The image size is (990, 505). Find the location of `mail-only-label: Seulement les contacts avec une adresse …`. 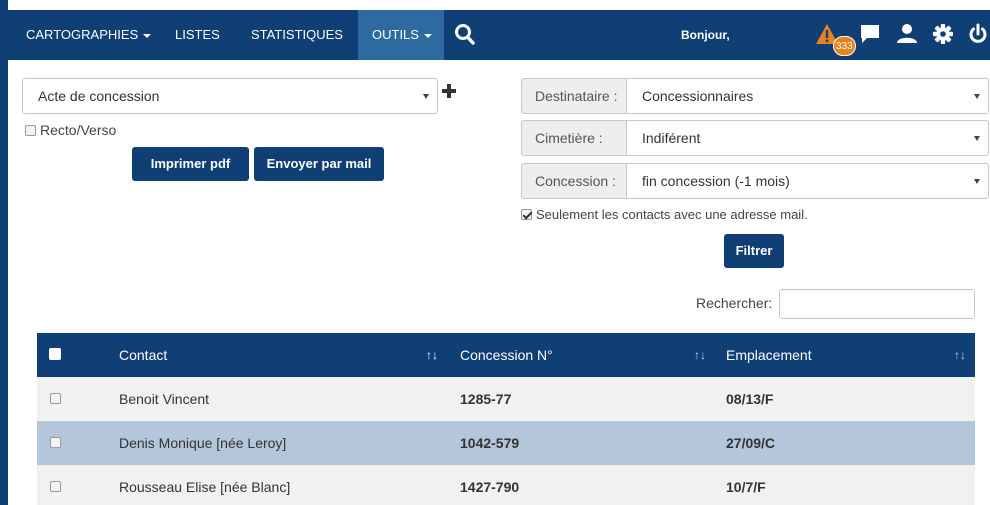

mail-only-label: Seulement les contacts avec une adresse … is located at coordinates (672, 215).